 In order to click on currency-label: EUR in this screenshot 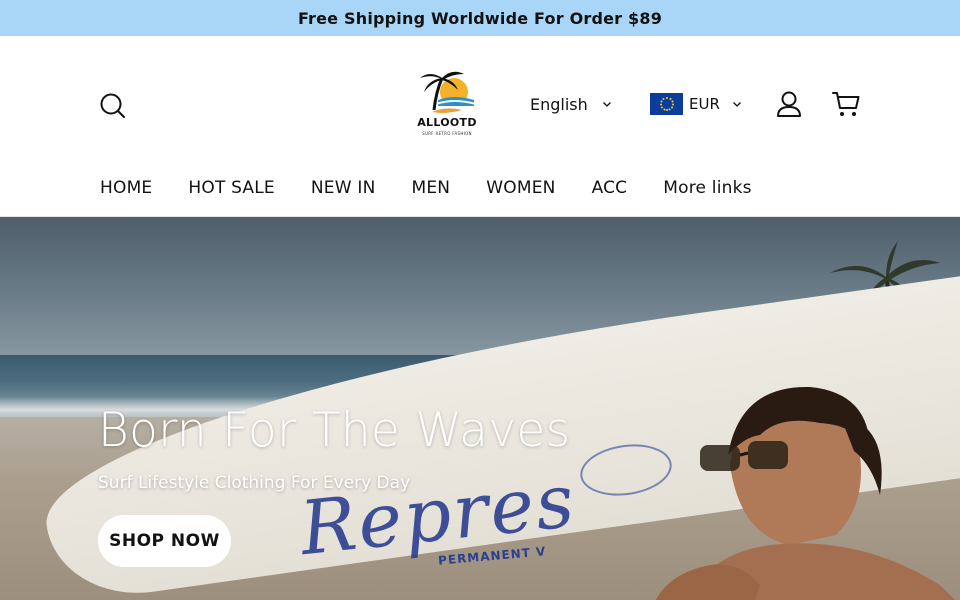, I will do `click(704, 104)`.